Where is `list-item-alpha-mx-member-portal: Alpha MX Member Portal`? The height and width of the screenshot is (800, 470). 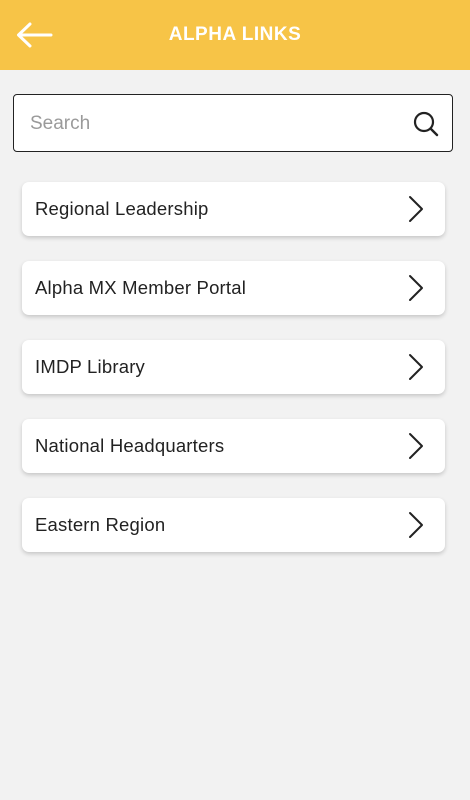 list-item-alpha-mx-member-portal: Alpha MX Member Portal is located at coordinates (233, 288).